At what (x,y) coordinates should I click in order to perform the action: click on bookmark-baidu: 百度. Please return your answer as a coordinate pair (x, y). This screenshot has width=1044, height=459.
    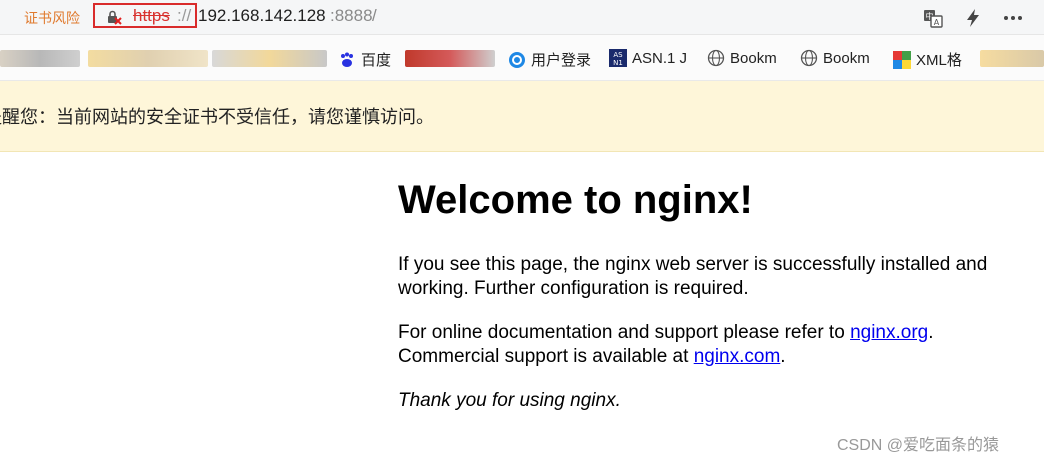
    Looking at the image, I should click on (364, 59).